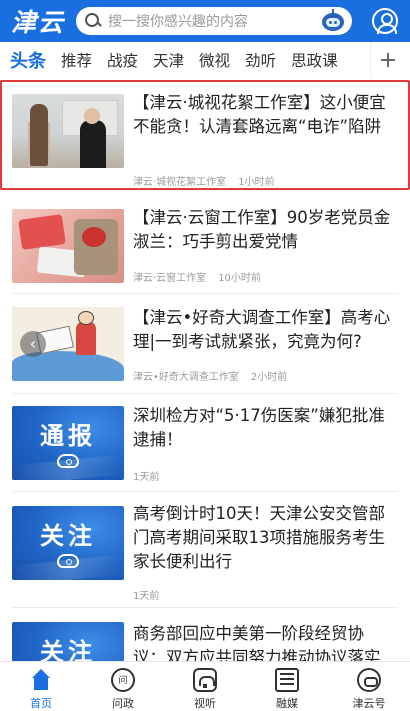 This screenshot has height=711, width=410. Describe the element at coordinates (123, 680) in the screenshot. I see `ask-icon: 问` at that location.